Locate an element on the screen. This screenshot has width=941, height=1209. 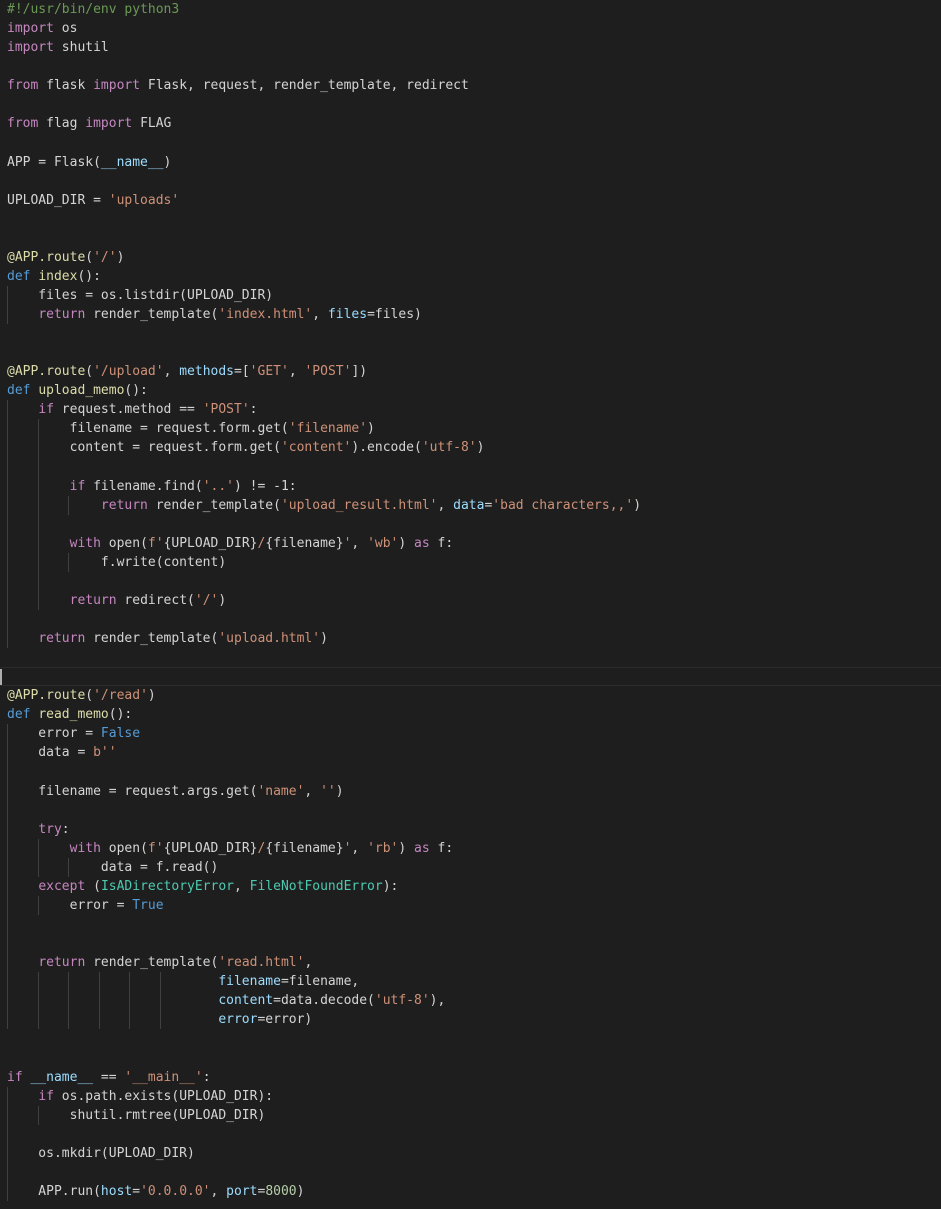
code-token: = is located at coordinates (136, 1191).